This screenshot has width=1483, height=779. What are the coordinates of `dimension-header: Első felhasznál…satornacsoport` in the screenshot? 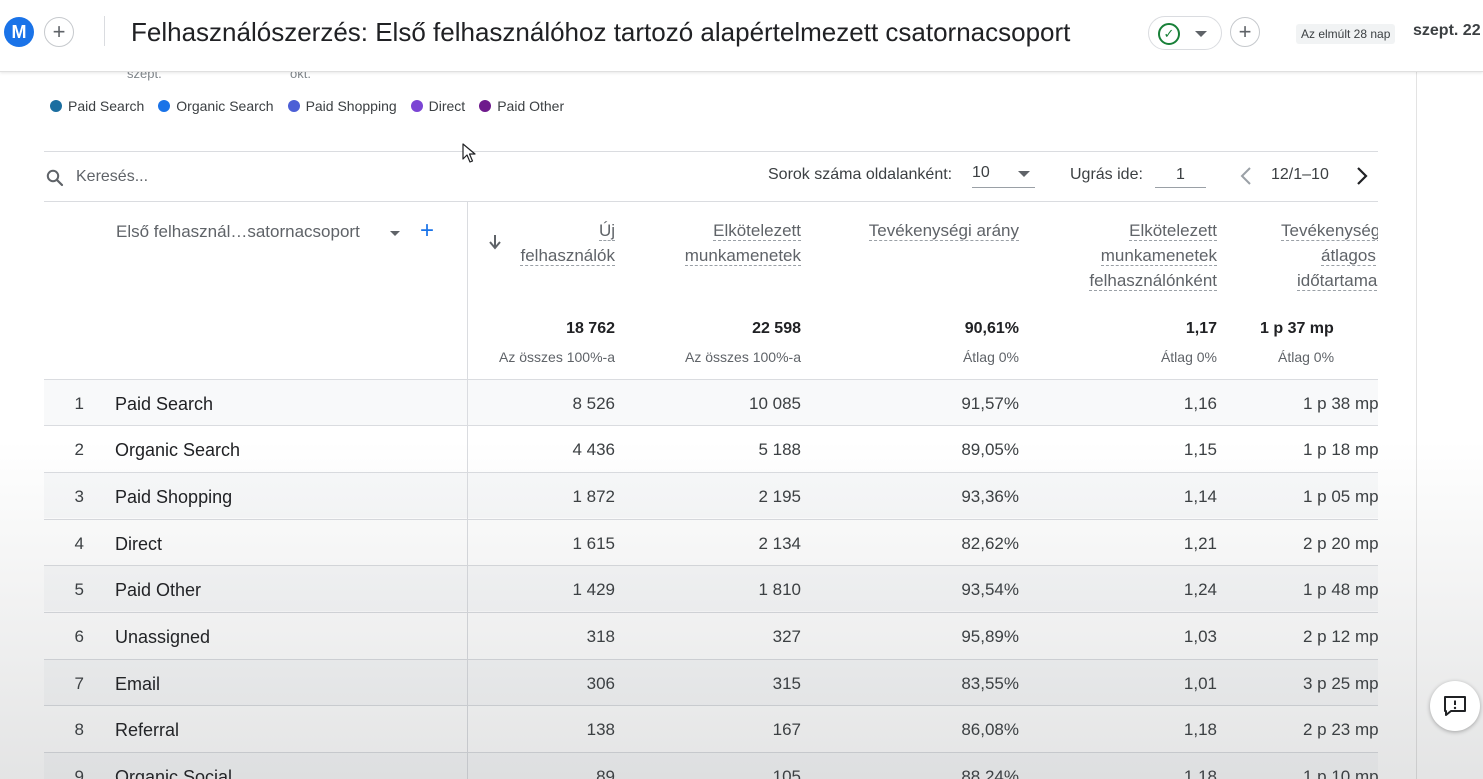 It's located at (238, 232).